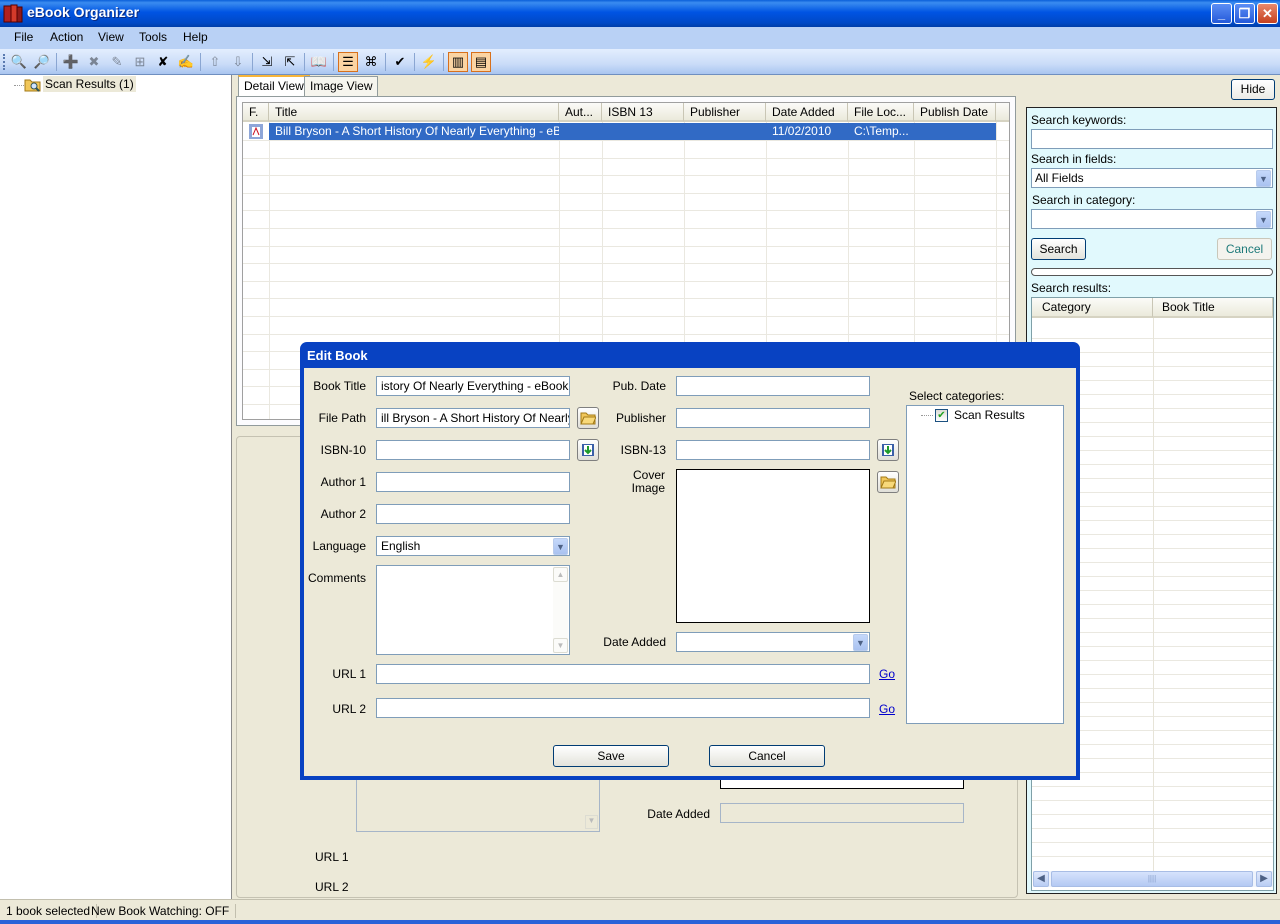  What do you see at coordinates (887, 674) in the screenshot?
I see `url1-go-link: Go` at bounding box center [887, 674].